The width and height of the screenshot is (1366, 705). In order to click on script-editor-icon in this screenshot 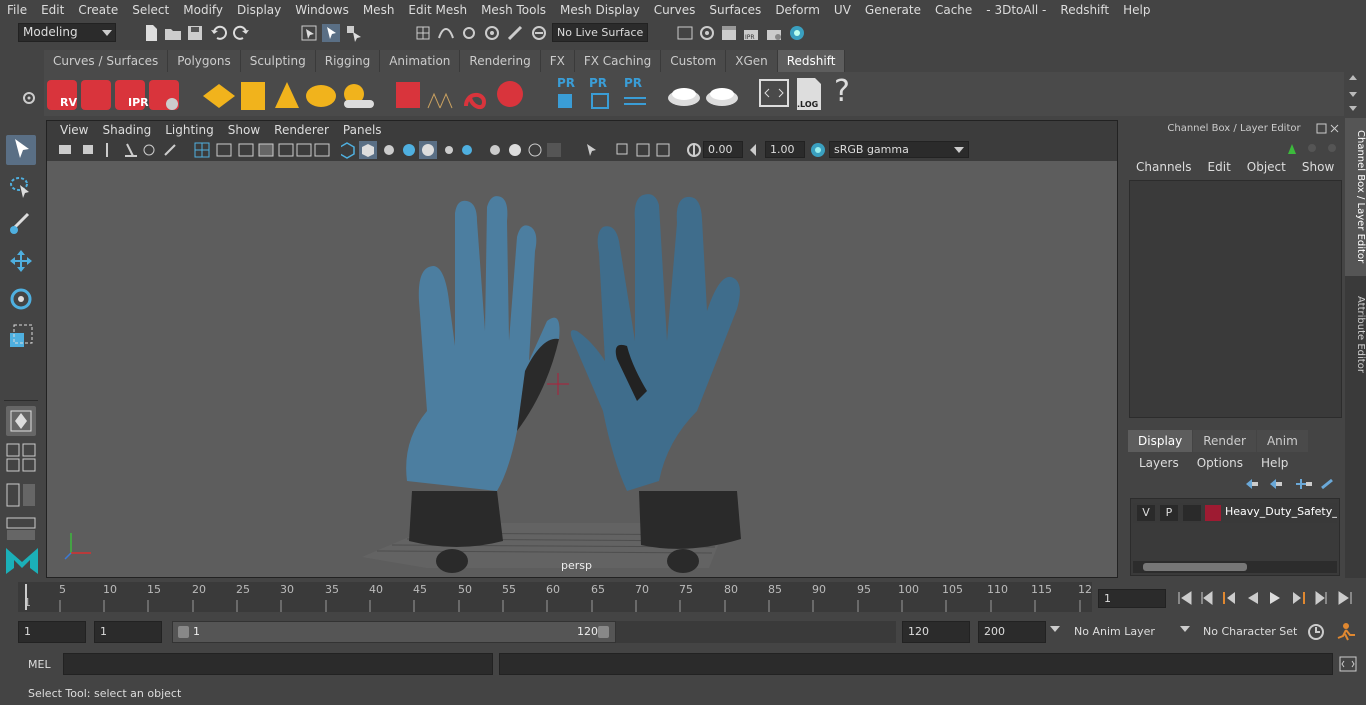, I will do `click(1348, 664)`.